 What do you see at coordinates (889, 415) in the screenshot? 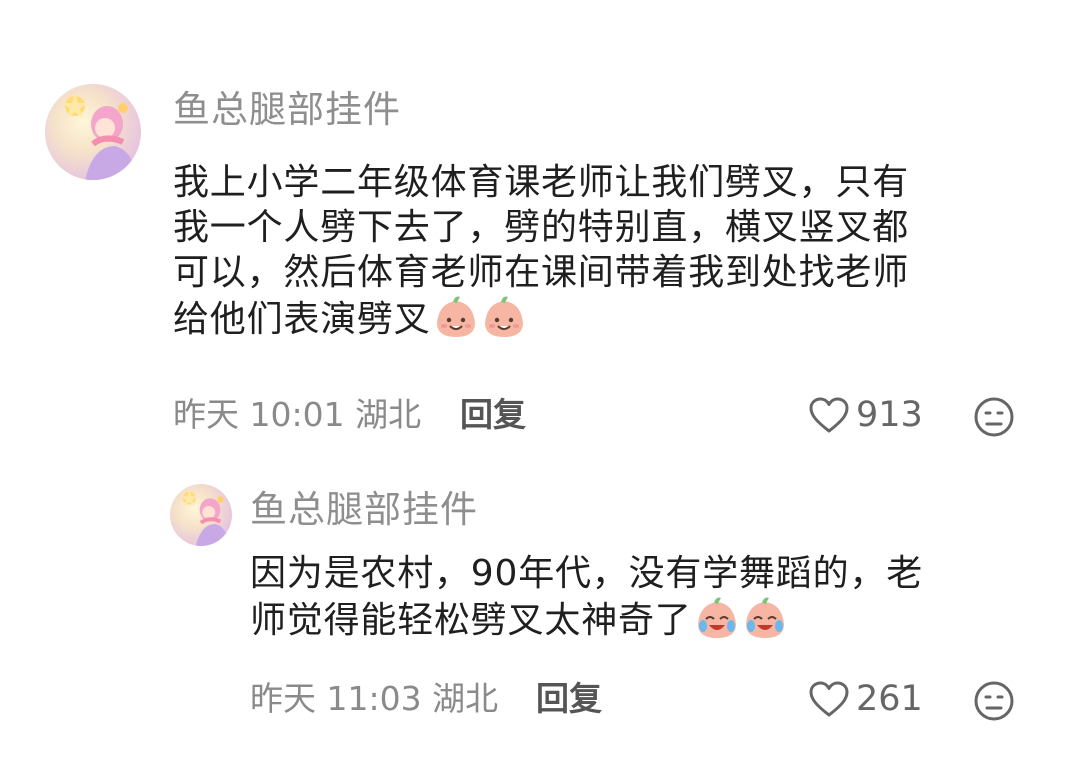
I see `like-count: 913` at bounding box center [889, 415].